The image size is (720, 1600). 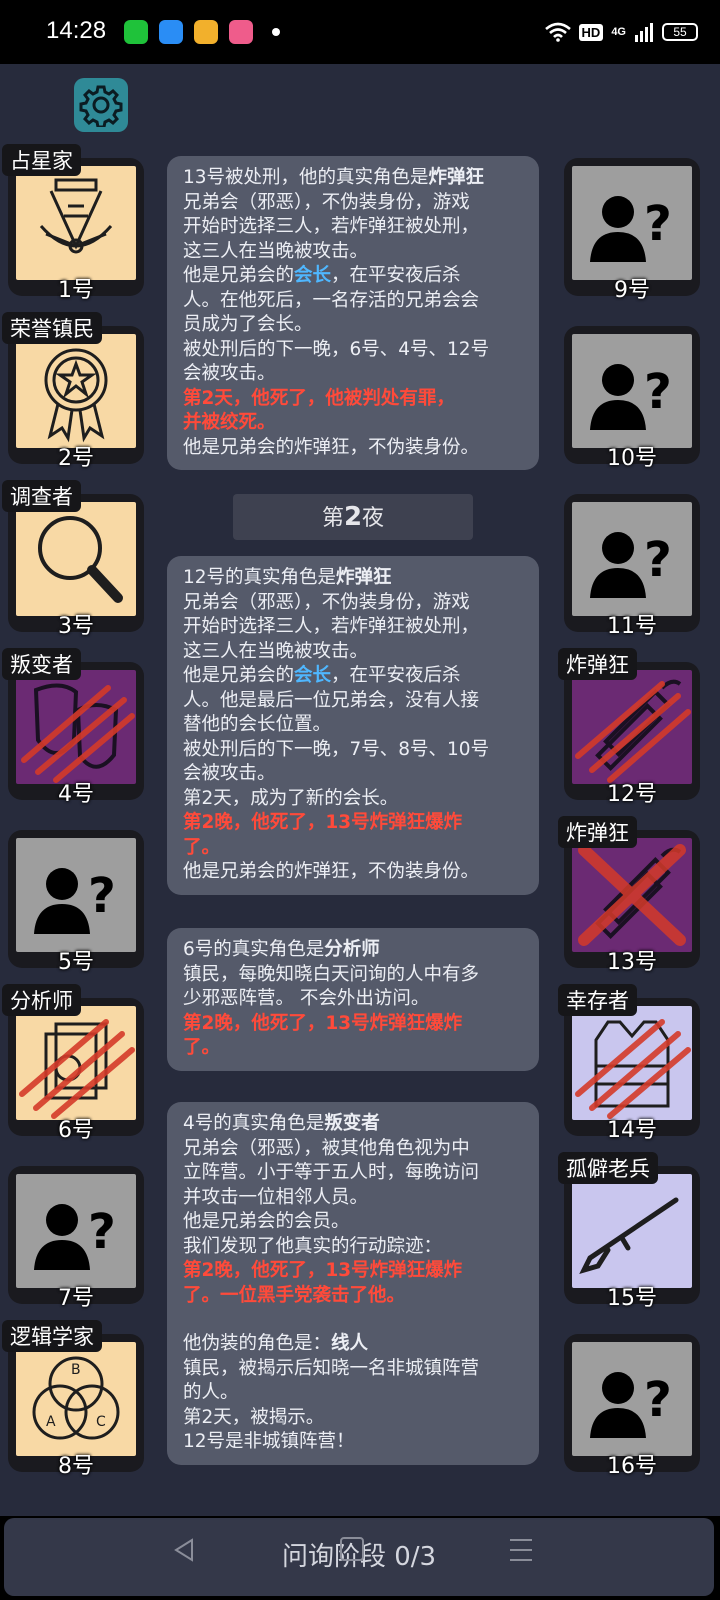 I want to click on player-card-13: 炸弹狂 13号, so click(x=629, y=895).